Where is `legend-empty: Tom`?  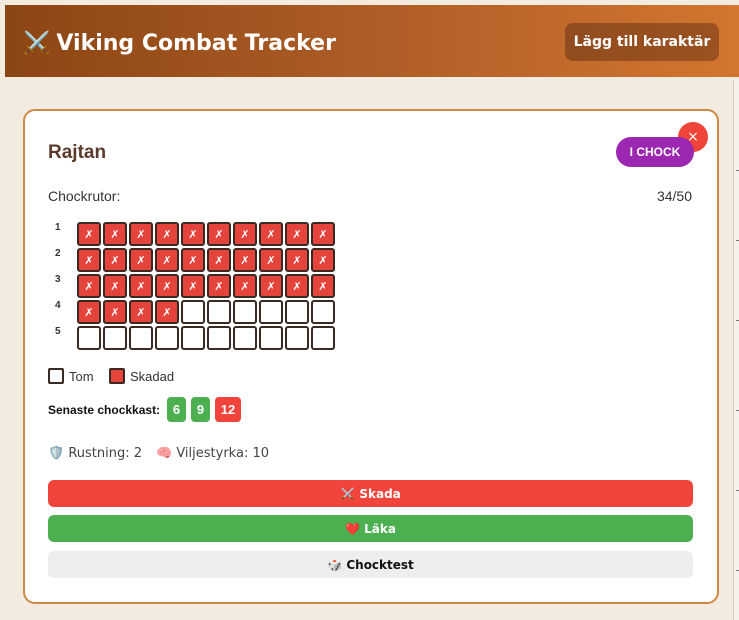
legend-empty: Tom is located at coordinates (71, 376).